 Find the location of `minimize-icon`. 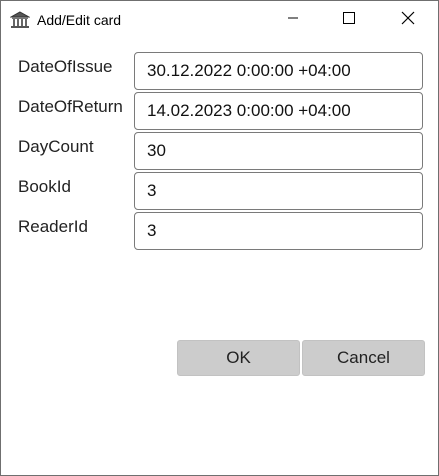

minimize-icon is located at coordinates (293, 20).